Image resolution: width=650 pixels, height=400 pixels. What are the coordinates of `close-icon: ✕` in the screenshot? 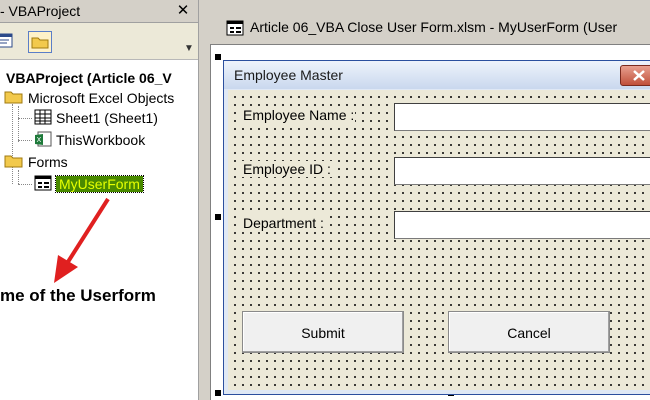 It's located at (183, 10).